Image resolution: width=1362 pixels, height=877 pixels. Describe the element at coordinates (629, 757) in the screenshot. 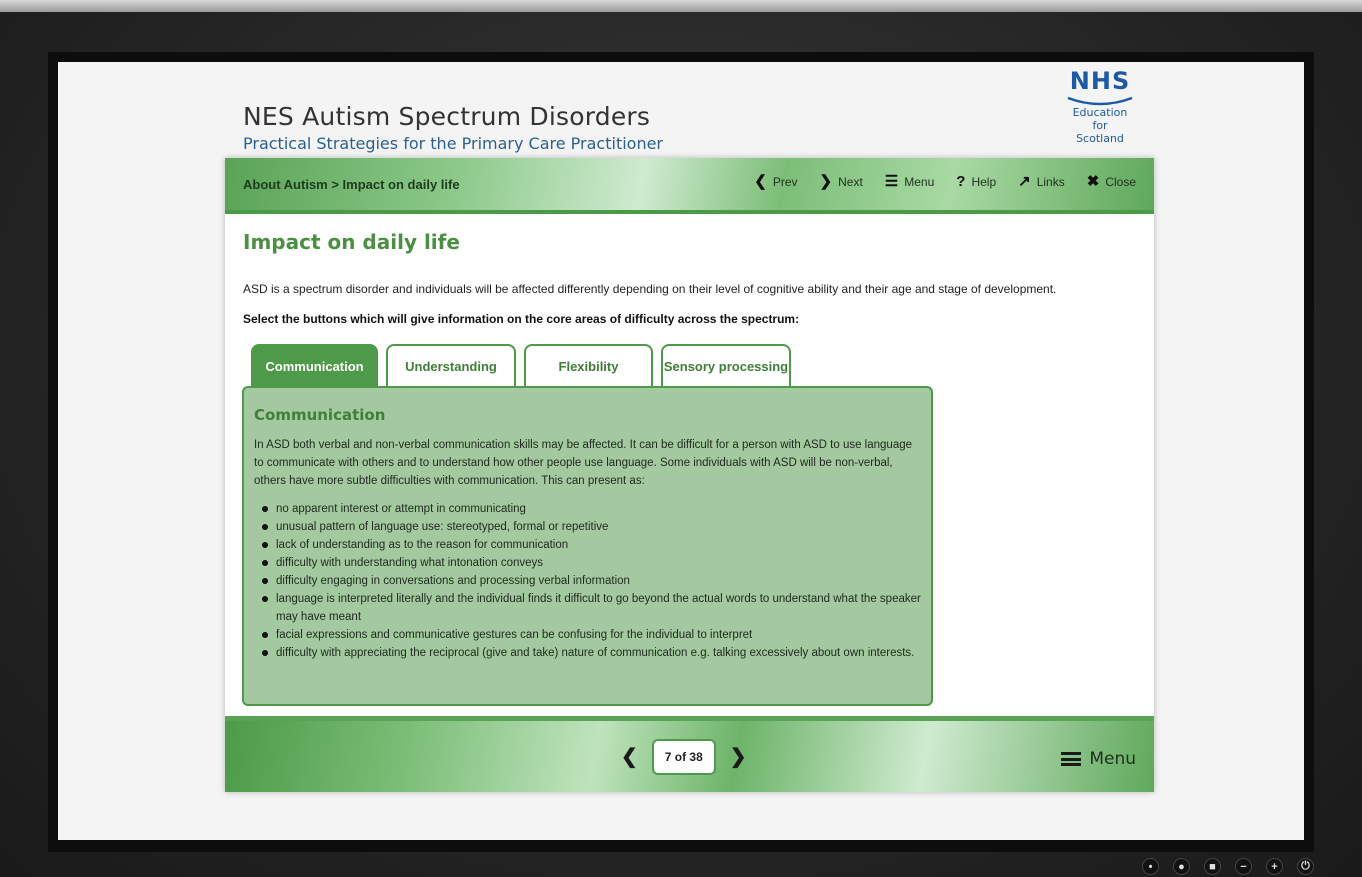

I see `pager-prev-icon: ❮` at that location.